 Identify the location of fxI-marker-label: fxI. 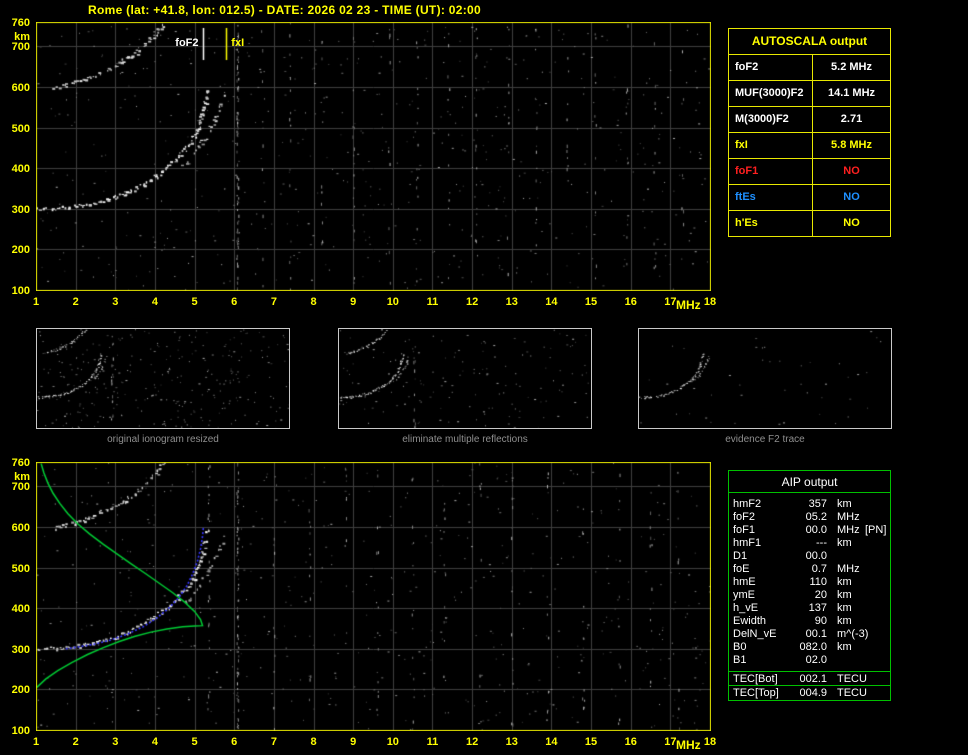
(238, 43).